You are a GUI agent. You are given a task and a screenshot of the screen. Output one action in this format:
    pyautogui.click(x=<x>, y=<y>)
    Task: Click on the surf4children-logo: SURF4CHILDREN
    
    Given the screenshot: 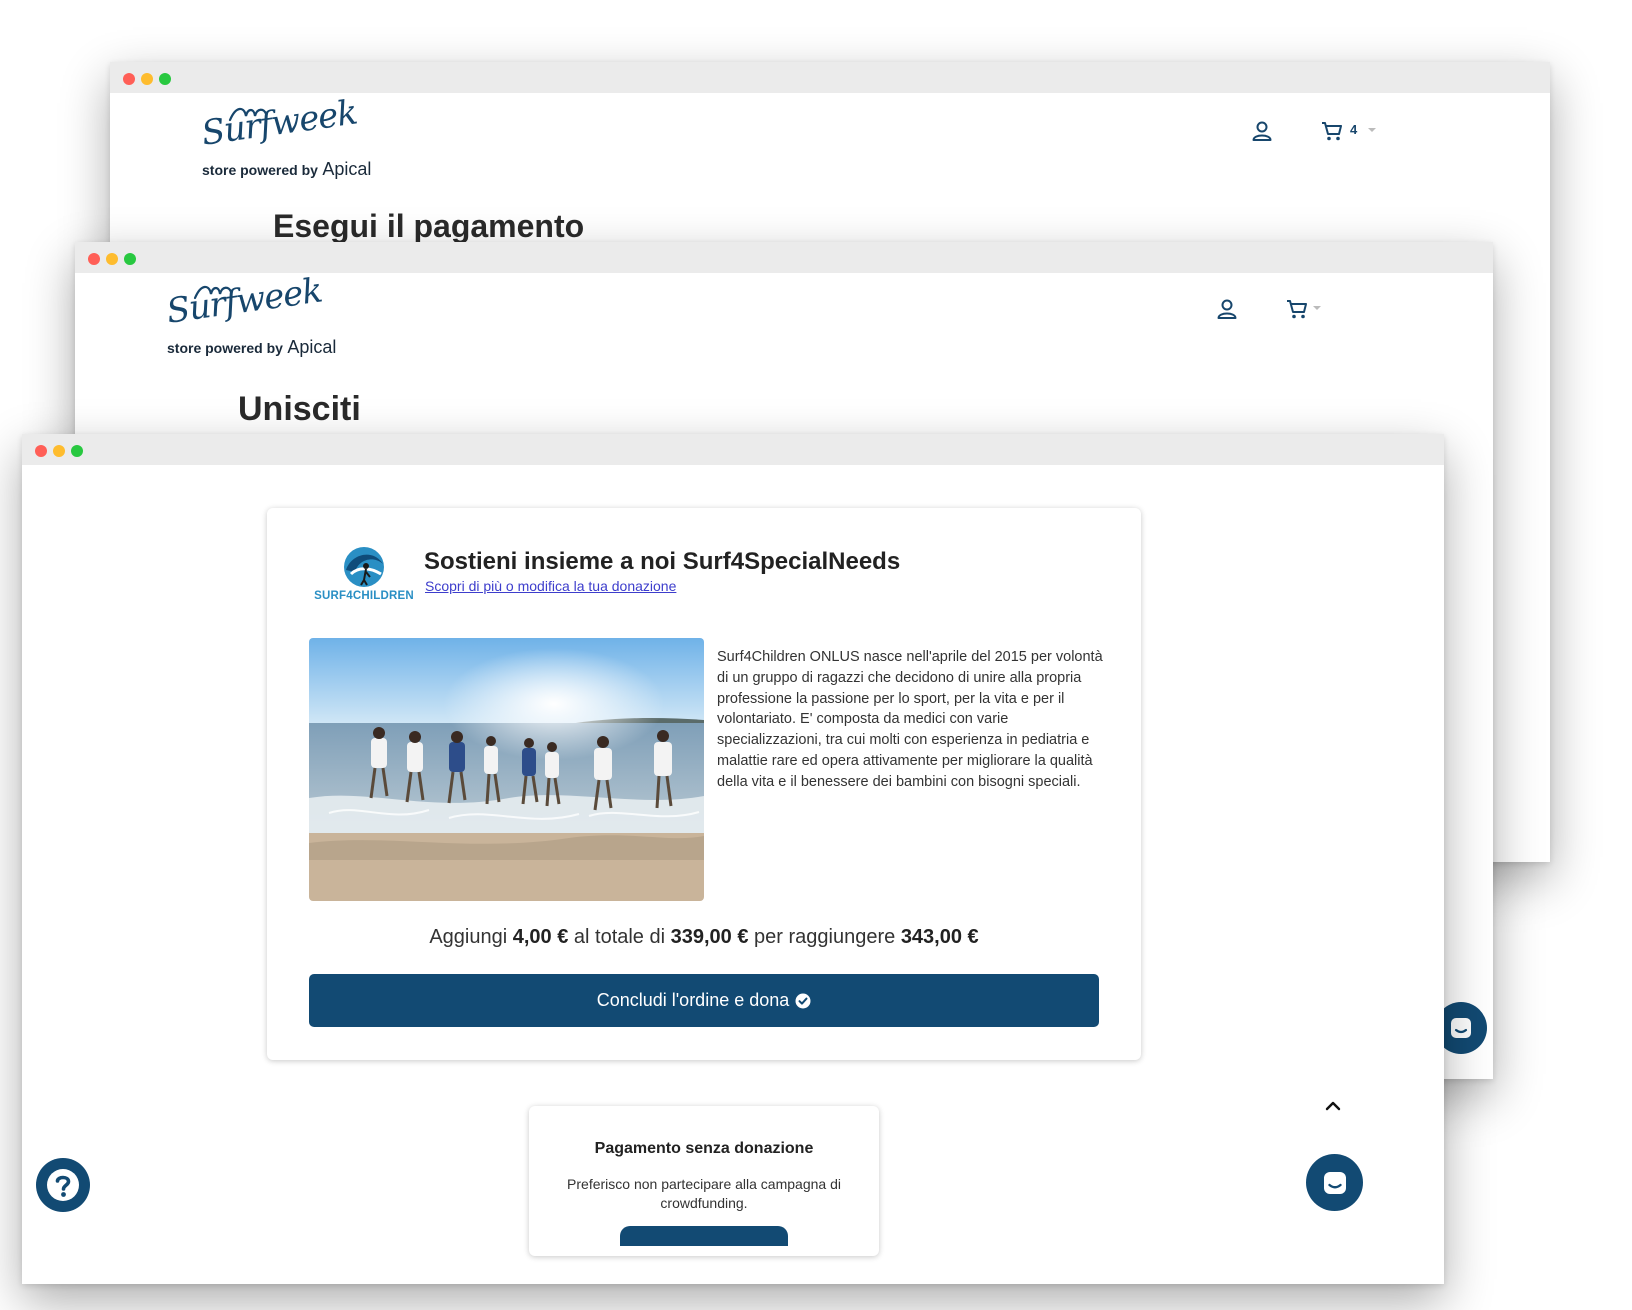 What is the action you would take?
    pyautogui.click(x=364, y=575)
    